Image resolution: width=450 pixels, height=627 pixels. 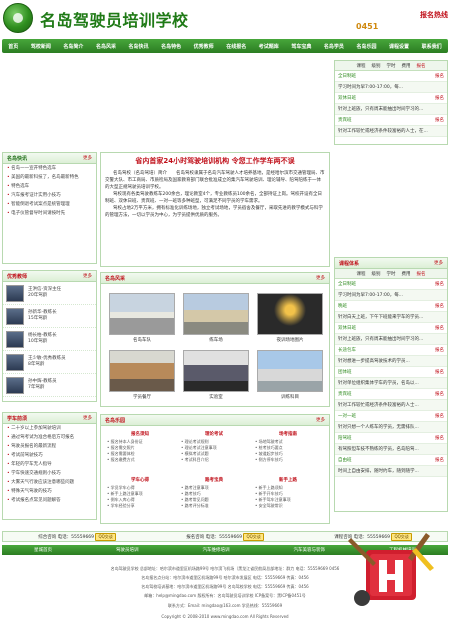 What do you see at coordinates (216, 375) in the screenshot?
I see `gallery-photo: 实验室` at bounding box center [216, 375].